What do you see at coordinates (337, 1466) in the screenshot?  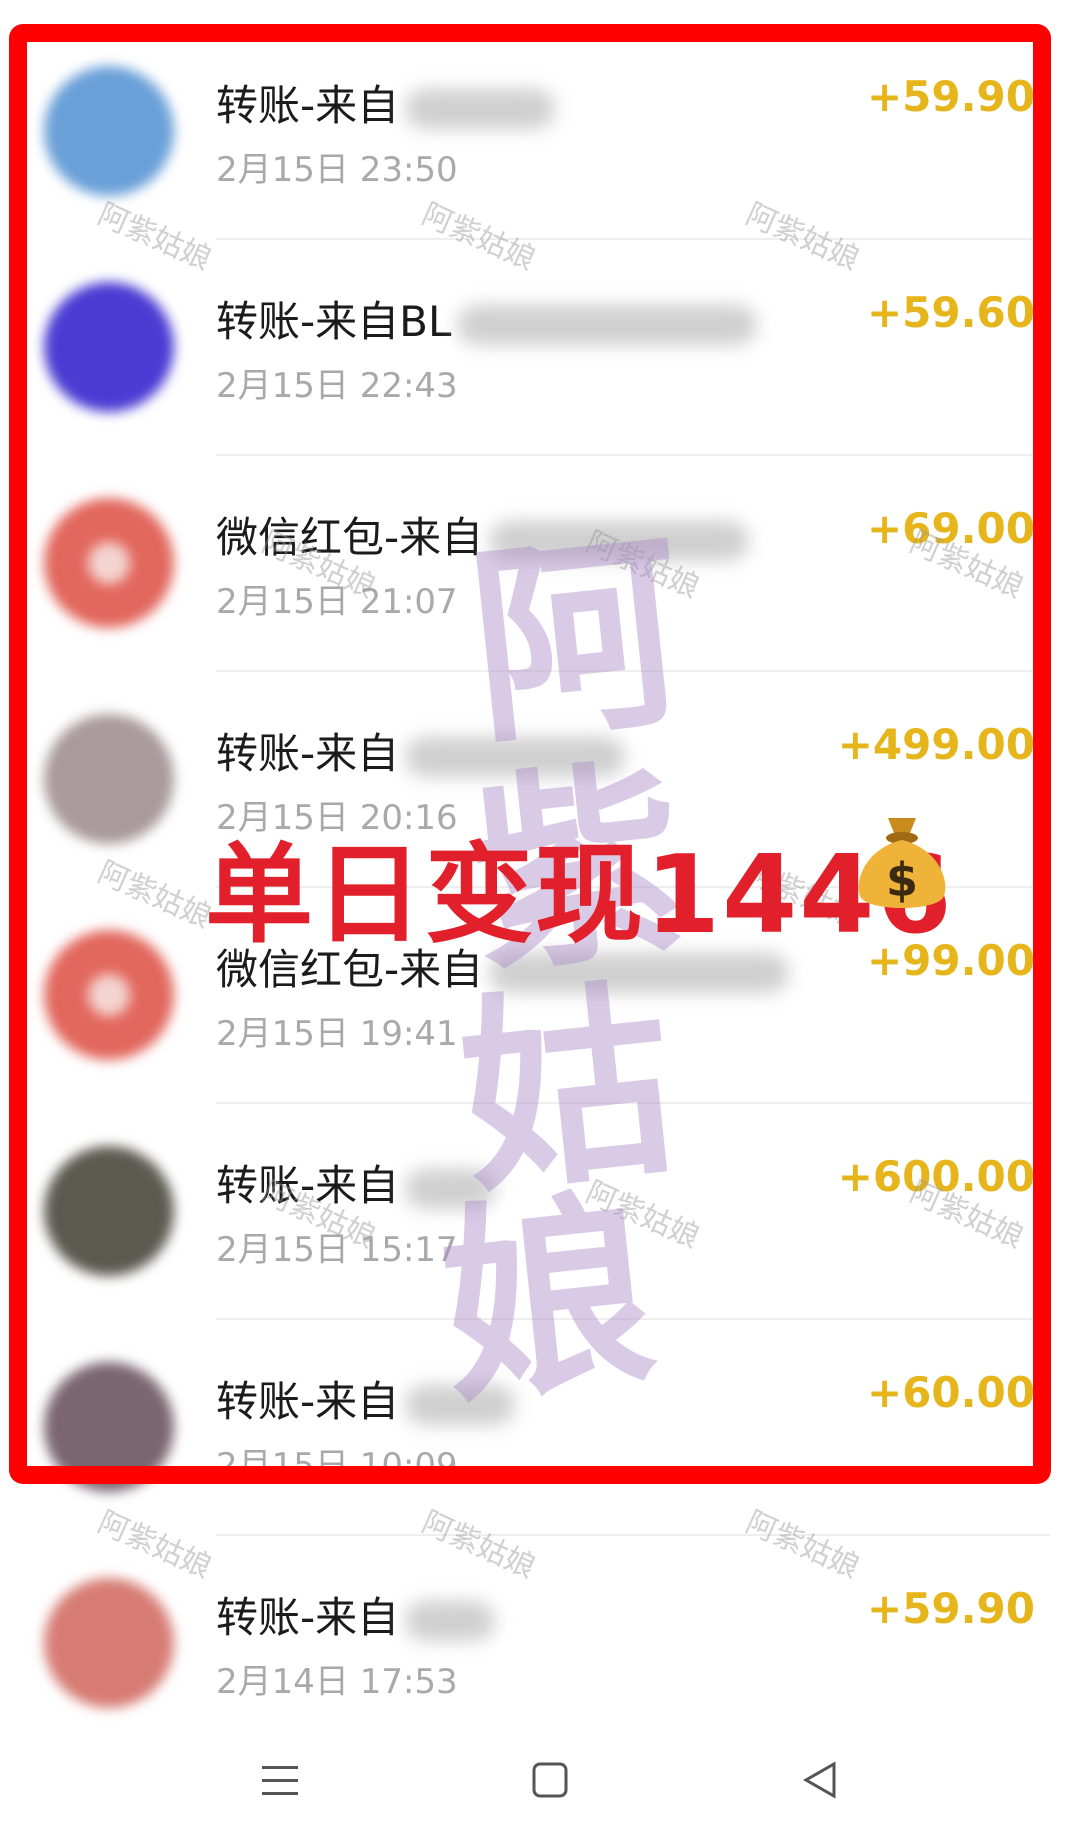 I see `transaction-time: 2月15日 10:09` at bounding box center [337, 1466].